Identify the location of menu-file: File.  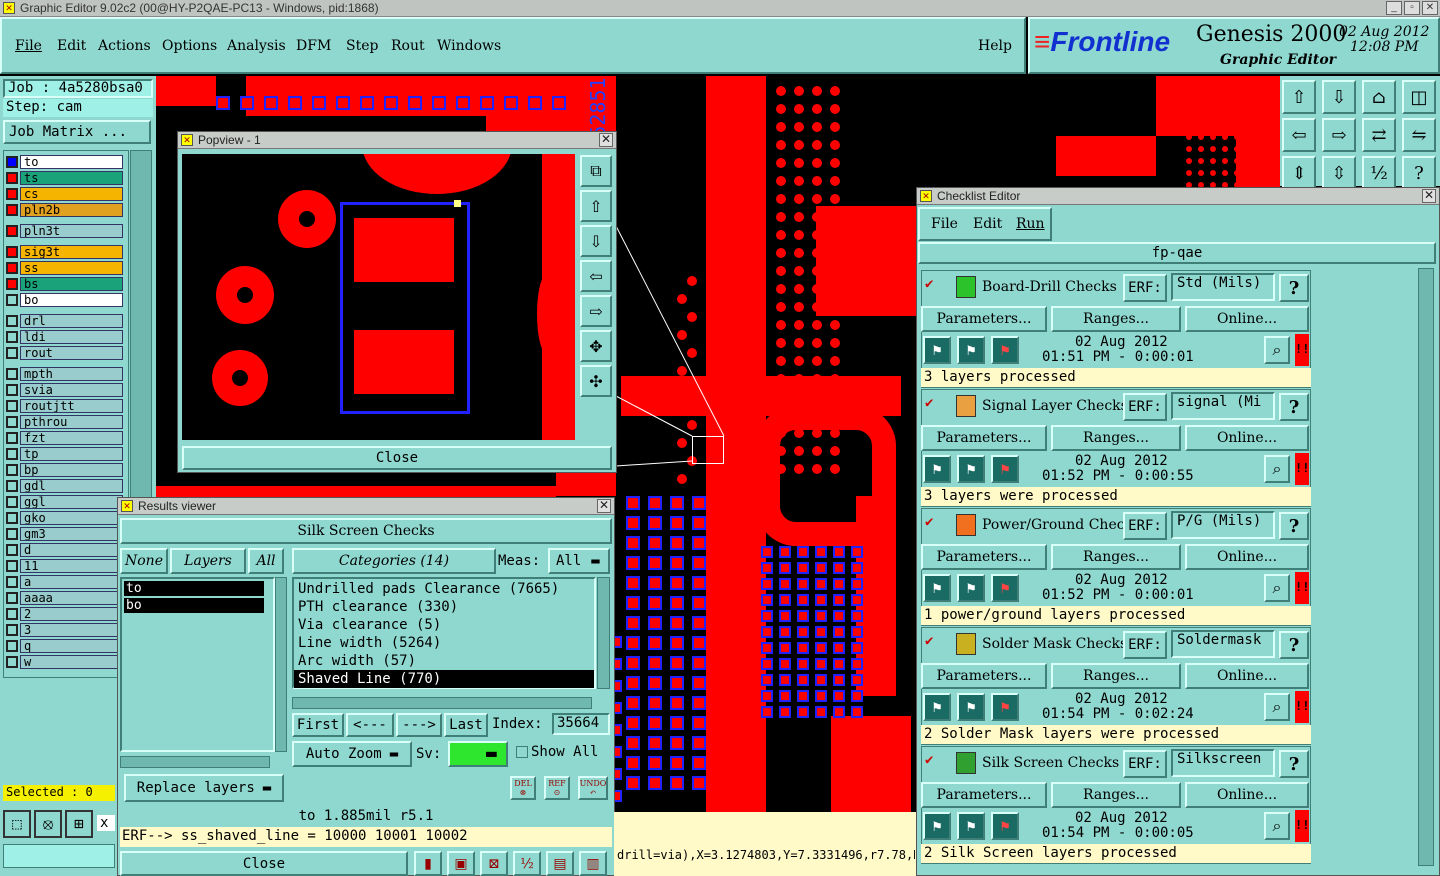
(28, 46).